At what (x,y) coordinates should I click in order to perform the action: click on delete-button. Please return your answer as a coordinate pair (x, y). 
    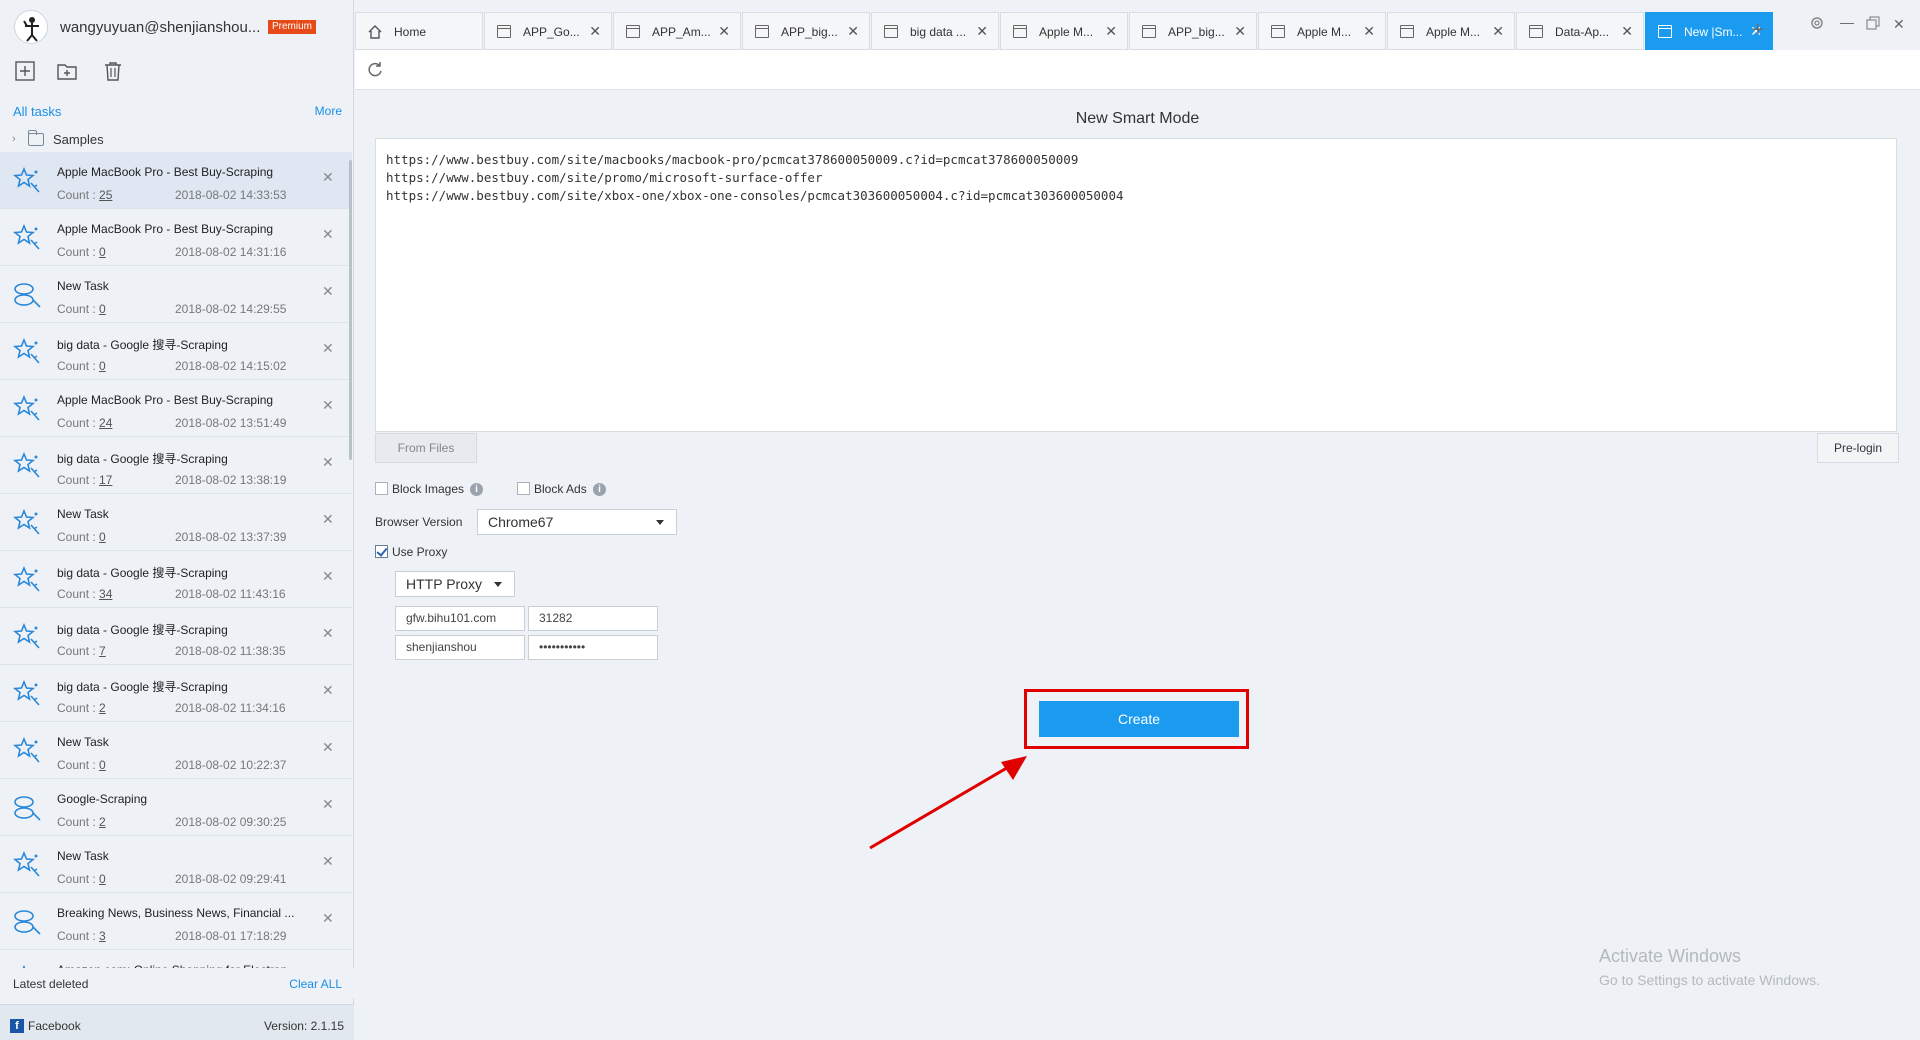
    Looking at the image, I should click on (113, 71).